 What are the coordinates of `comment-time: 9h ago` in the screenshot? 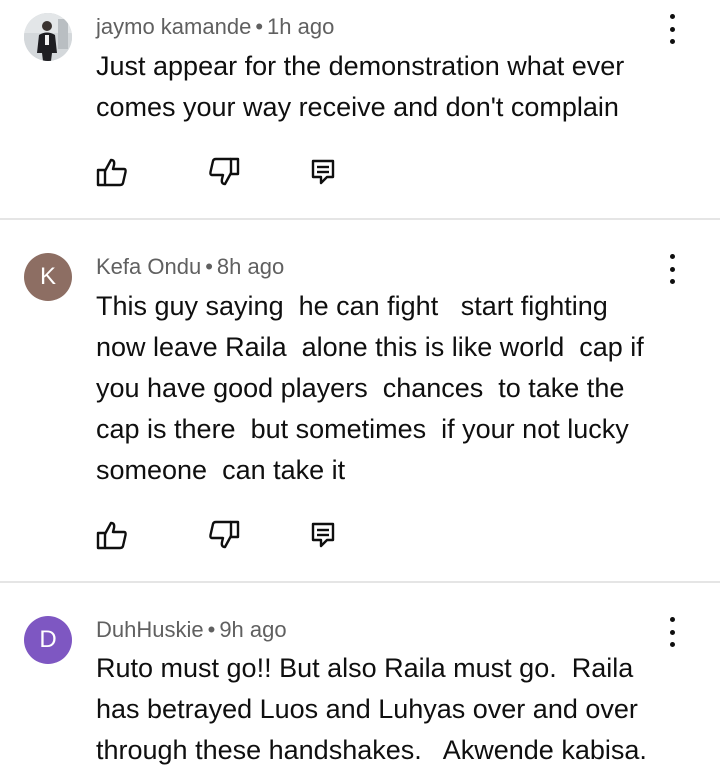 It's located at (253, 629).